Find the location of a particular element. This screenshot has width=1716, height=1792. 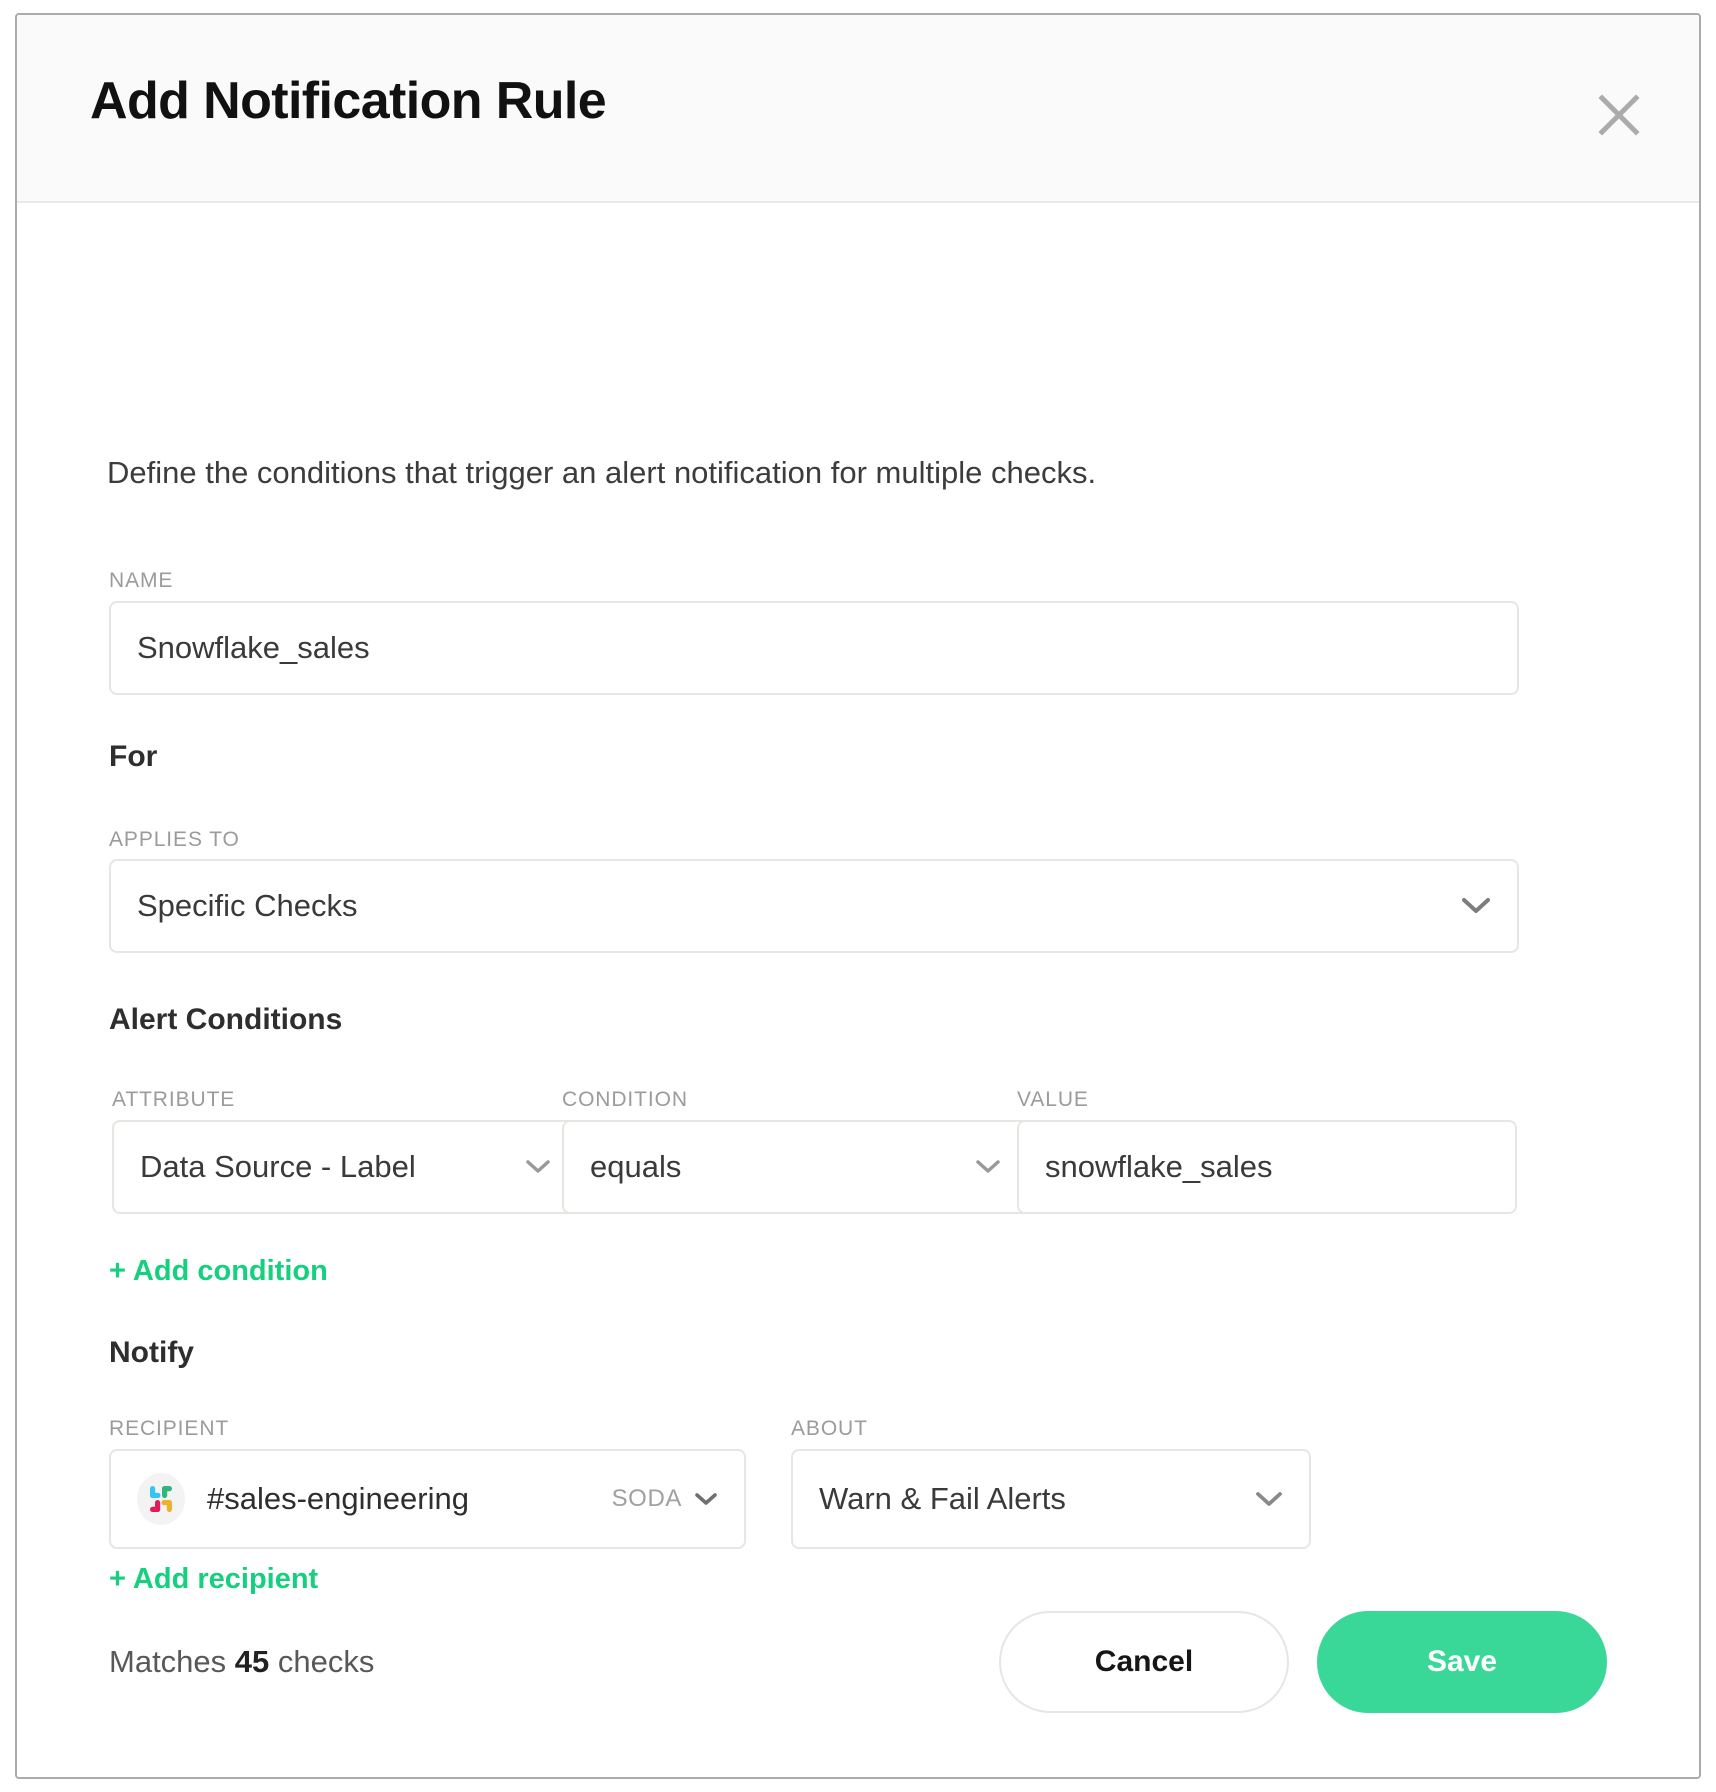

about-value: Warn & Fail Alerts is located at coordinates (942, 1498).